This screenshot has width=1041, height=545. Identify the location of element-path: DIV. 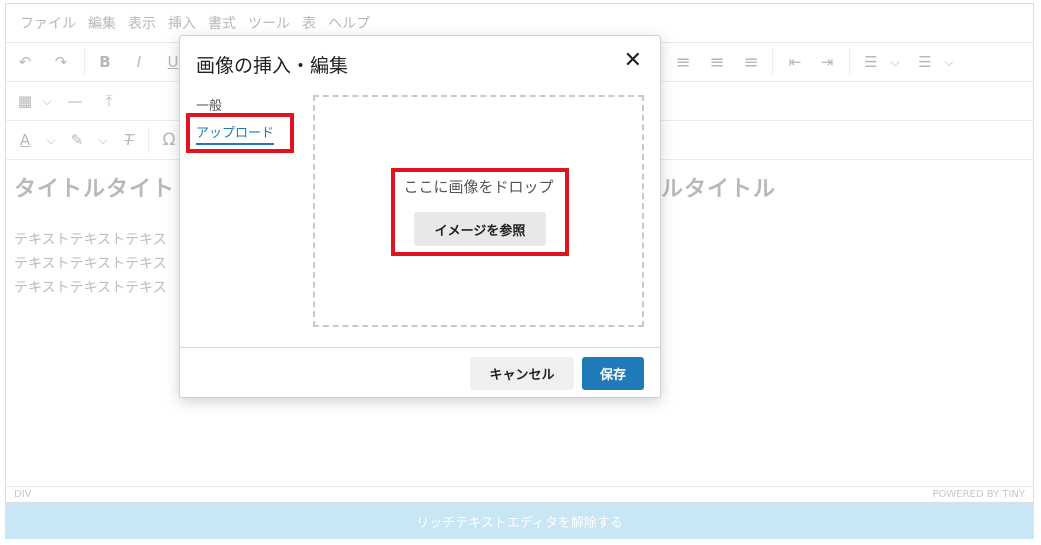
(23, 494).